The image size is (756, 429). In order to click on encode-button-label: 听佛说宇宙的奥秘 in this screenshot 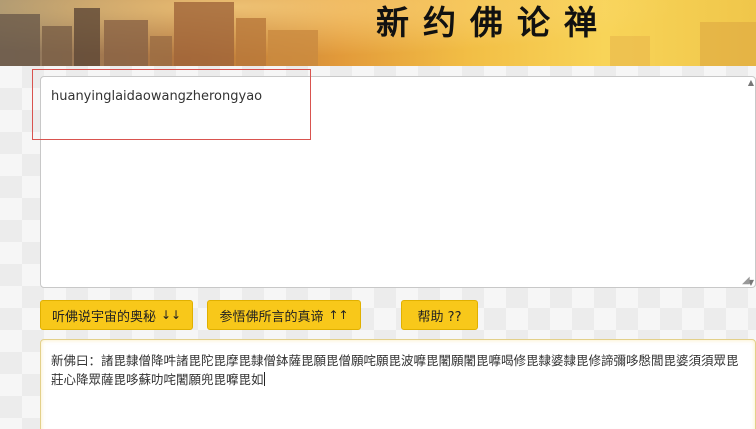, I will do `click(103, 317)`.